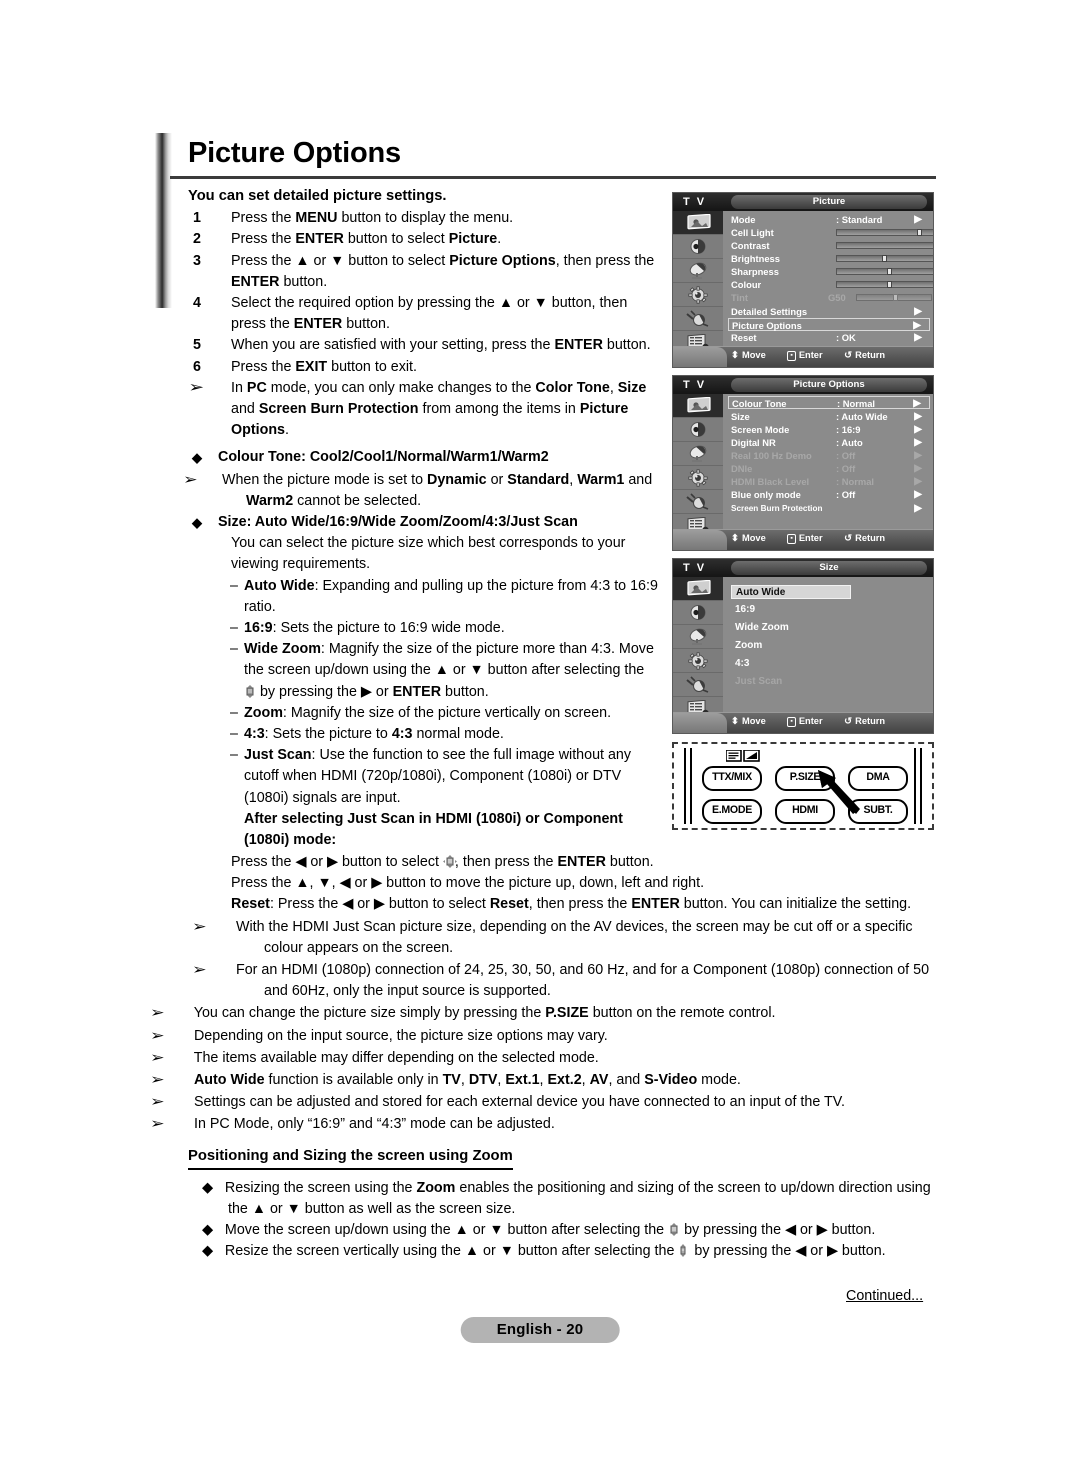 This screenshot has height=1464, width=1080. I want to click on remote-button-e-mode: E.MODE, so click(732, 811).